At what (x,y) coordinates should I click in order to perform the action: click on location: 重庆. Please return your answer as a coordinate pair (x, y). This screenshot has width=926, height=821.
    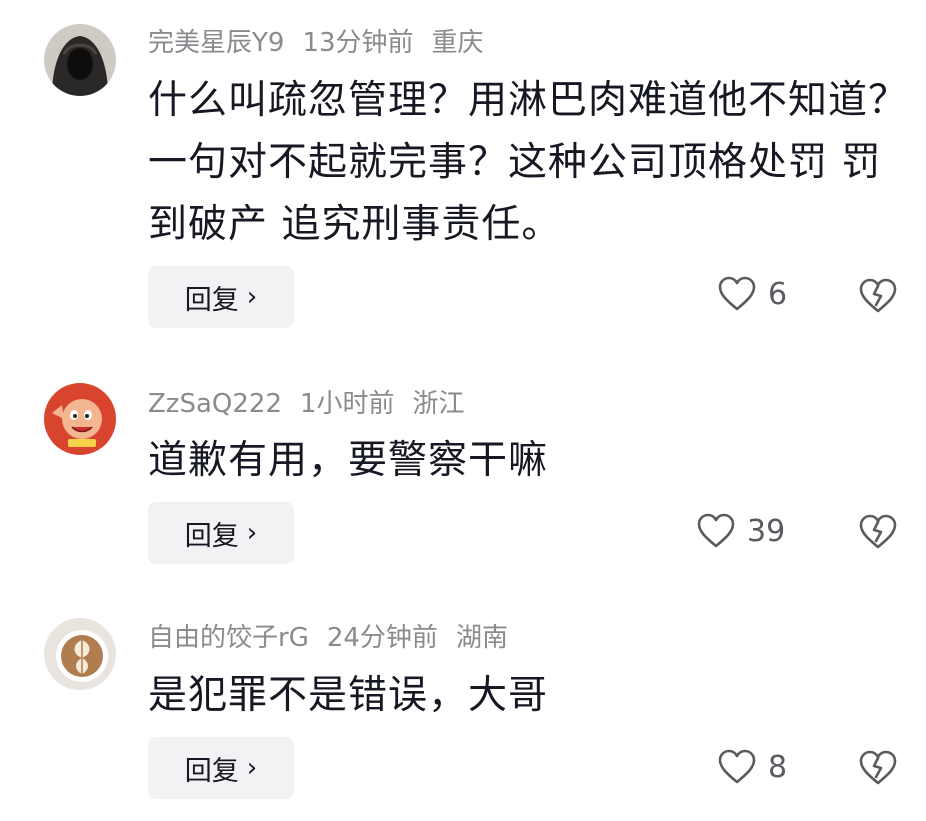
    Looking at the image, I should click on (457, 43).